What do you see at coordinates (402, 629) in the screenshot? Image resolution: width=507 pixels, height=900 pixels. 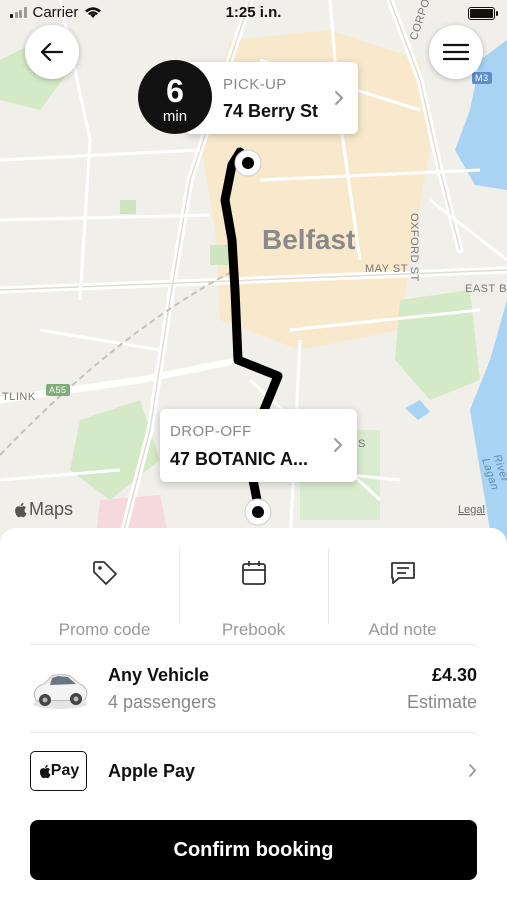 I see `add-note-label: Add note` at bounding box center [402, 629].